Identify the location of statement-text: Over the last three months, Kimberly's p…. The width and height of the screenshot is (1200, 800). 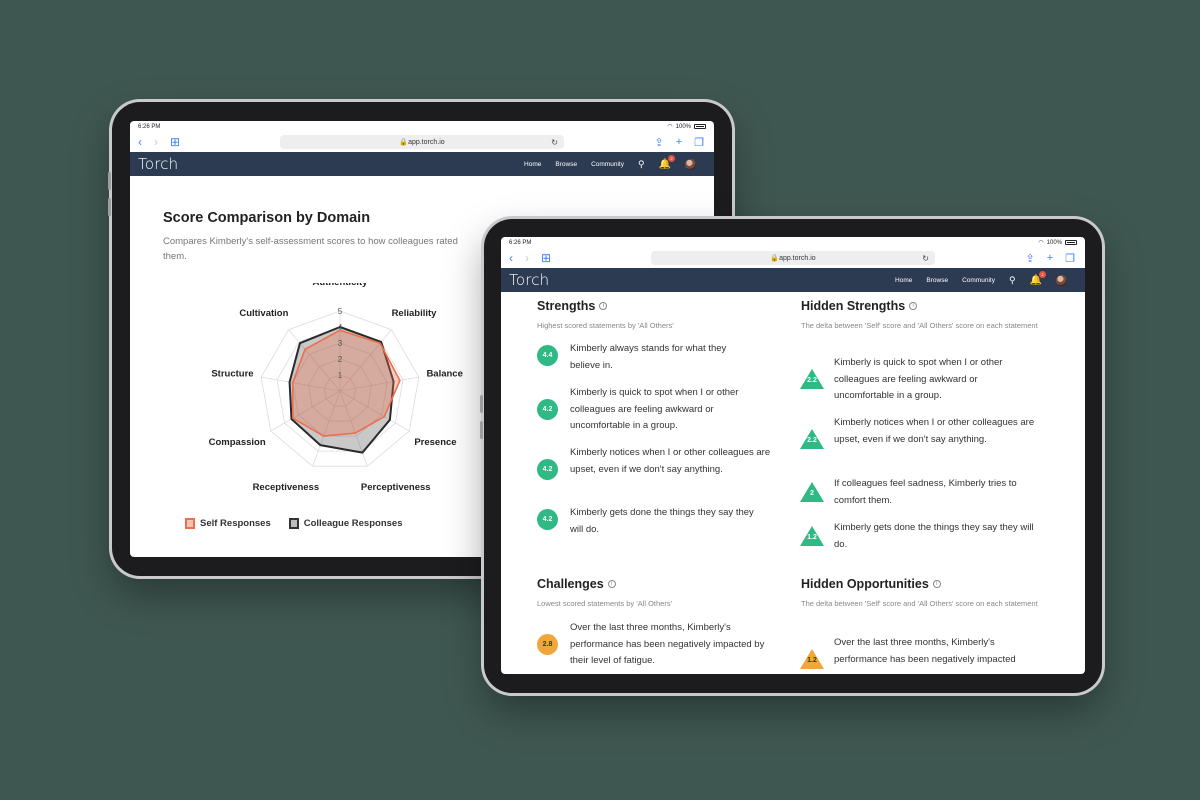
(667, 644).